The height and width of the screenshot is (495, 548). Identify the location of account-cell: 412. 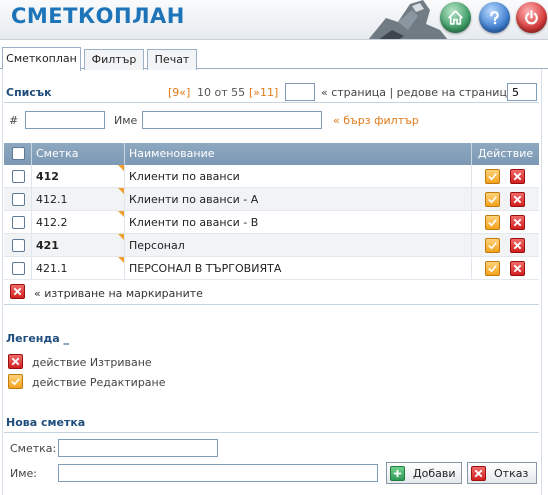
(77, 176).